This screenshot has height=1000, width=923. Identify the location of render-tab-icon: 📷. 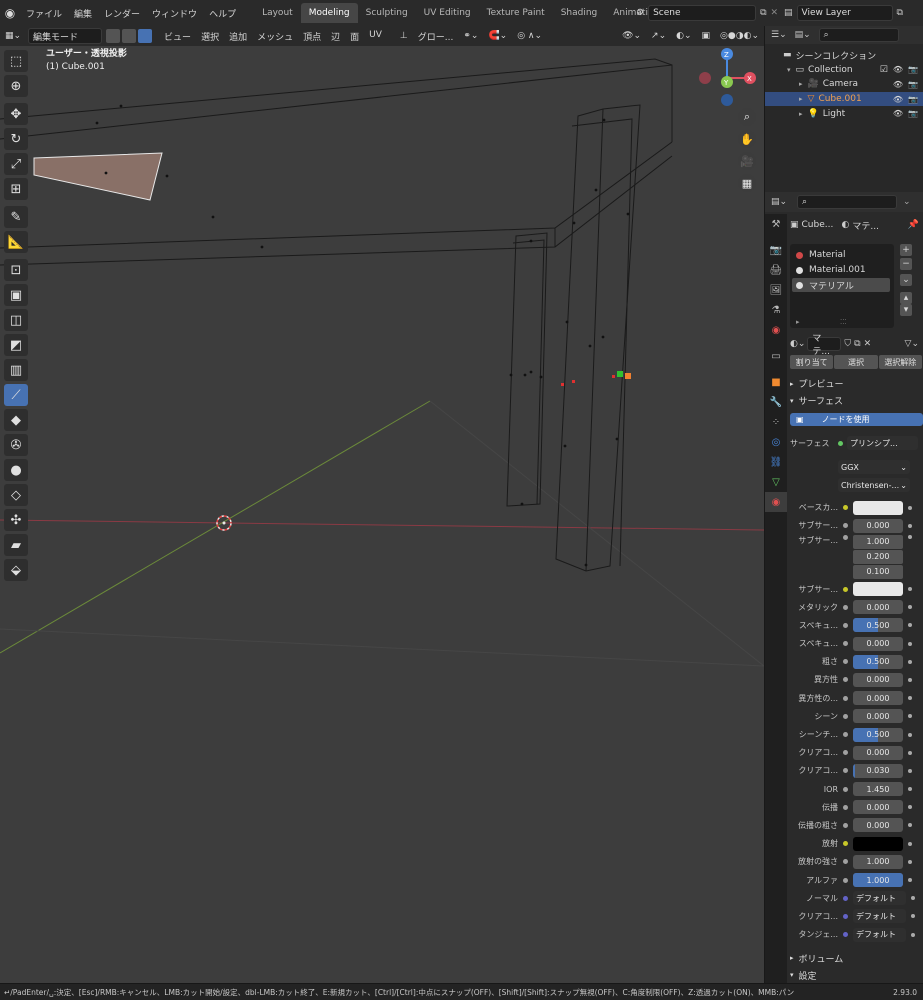
(776, 250).